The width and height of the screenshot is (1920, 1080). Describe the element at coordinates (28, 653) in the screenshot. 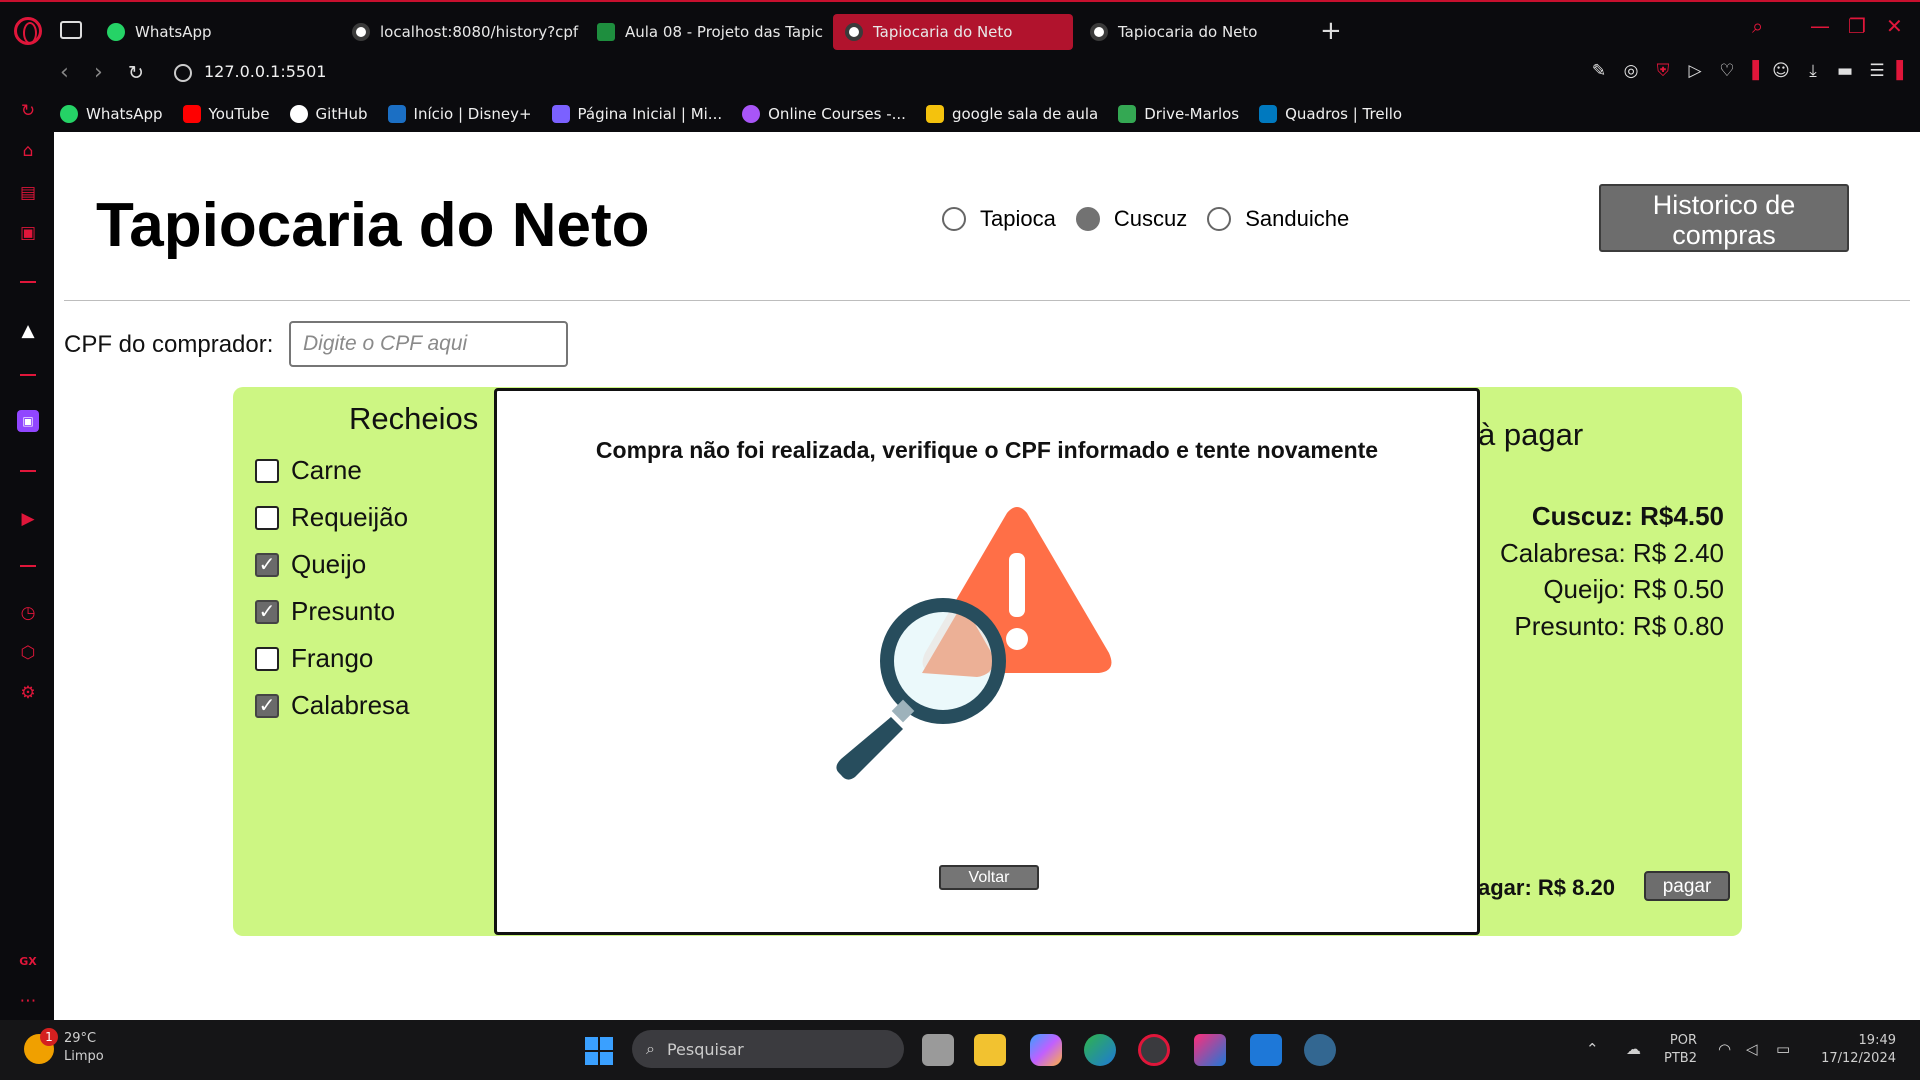

I see `extensions-cube-icon: ⬡` at that location.